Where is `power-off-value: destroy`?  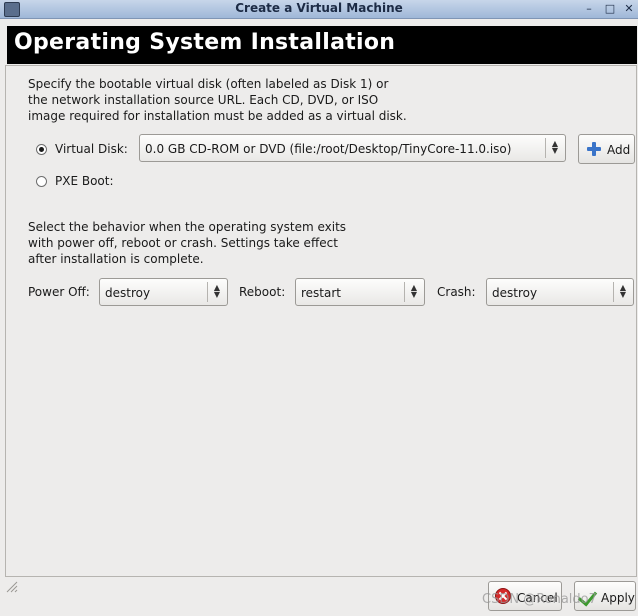 power-off-value: destroy is located at coordinates (128, 293).